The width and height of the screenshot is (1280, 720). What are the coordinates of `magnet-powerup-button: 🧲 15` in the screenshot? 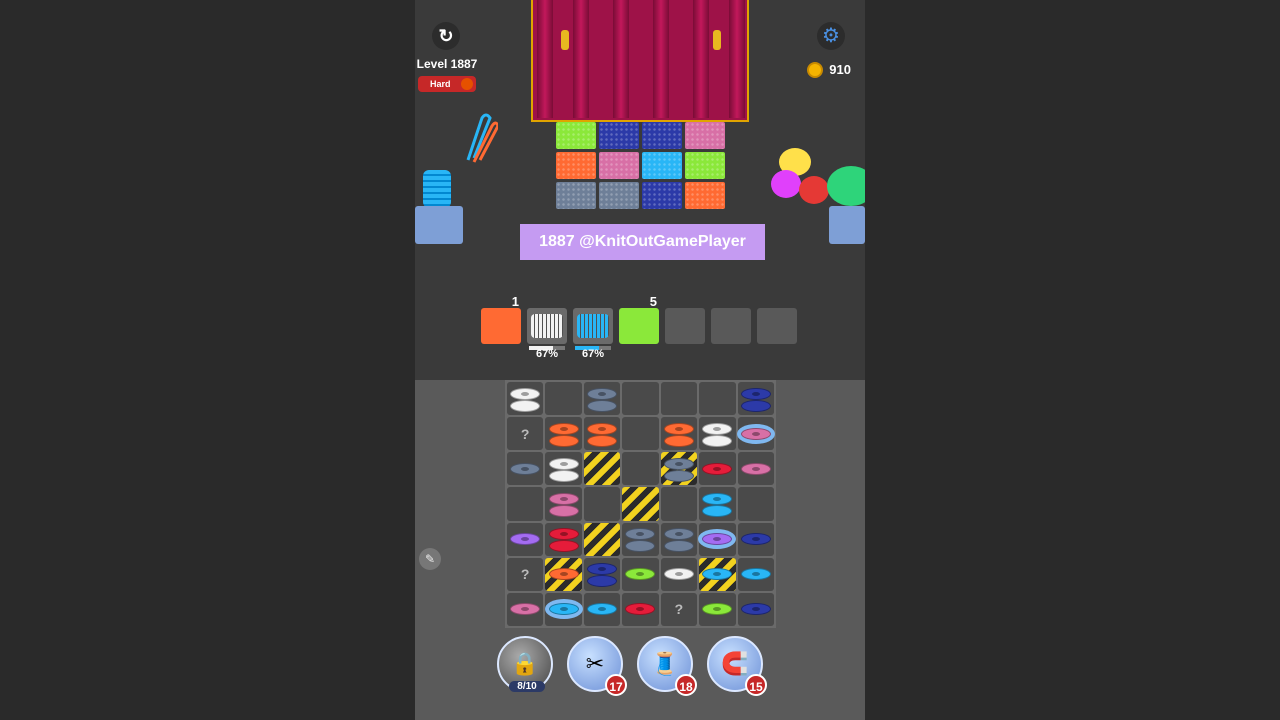 It's located at (737, 666).